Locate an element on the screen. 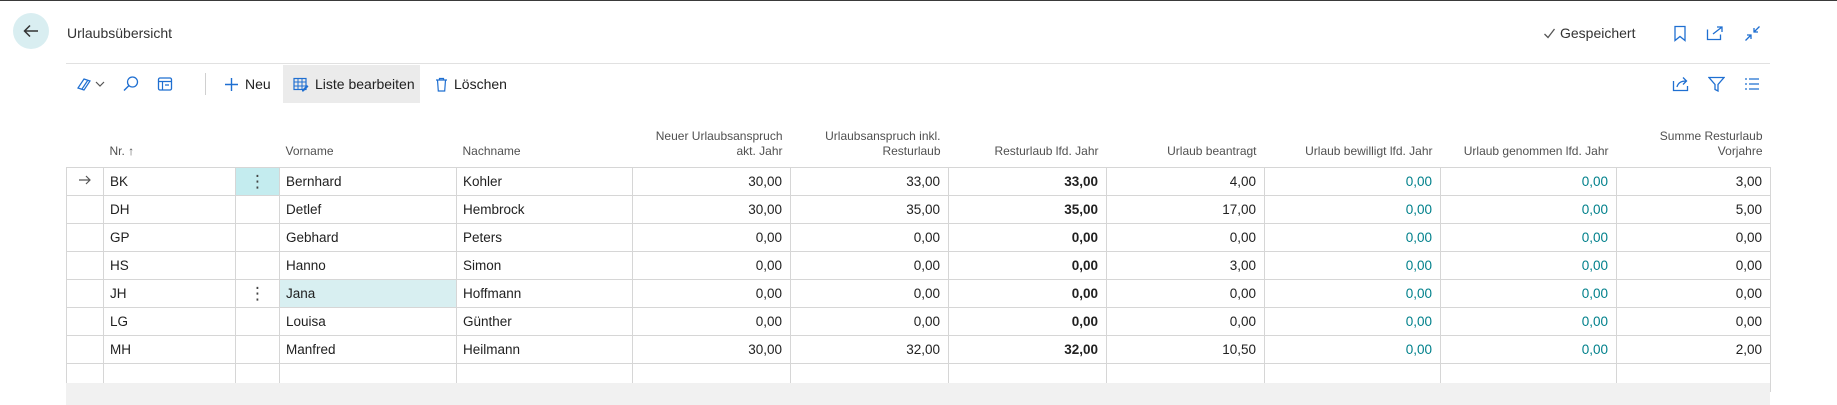 The width and height of the screenshot is (1837, 405). cell-vorname: Bernhard is located at coordinates (368, 181).